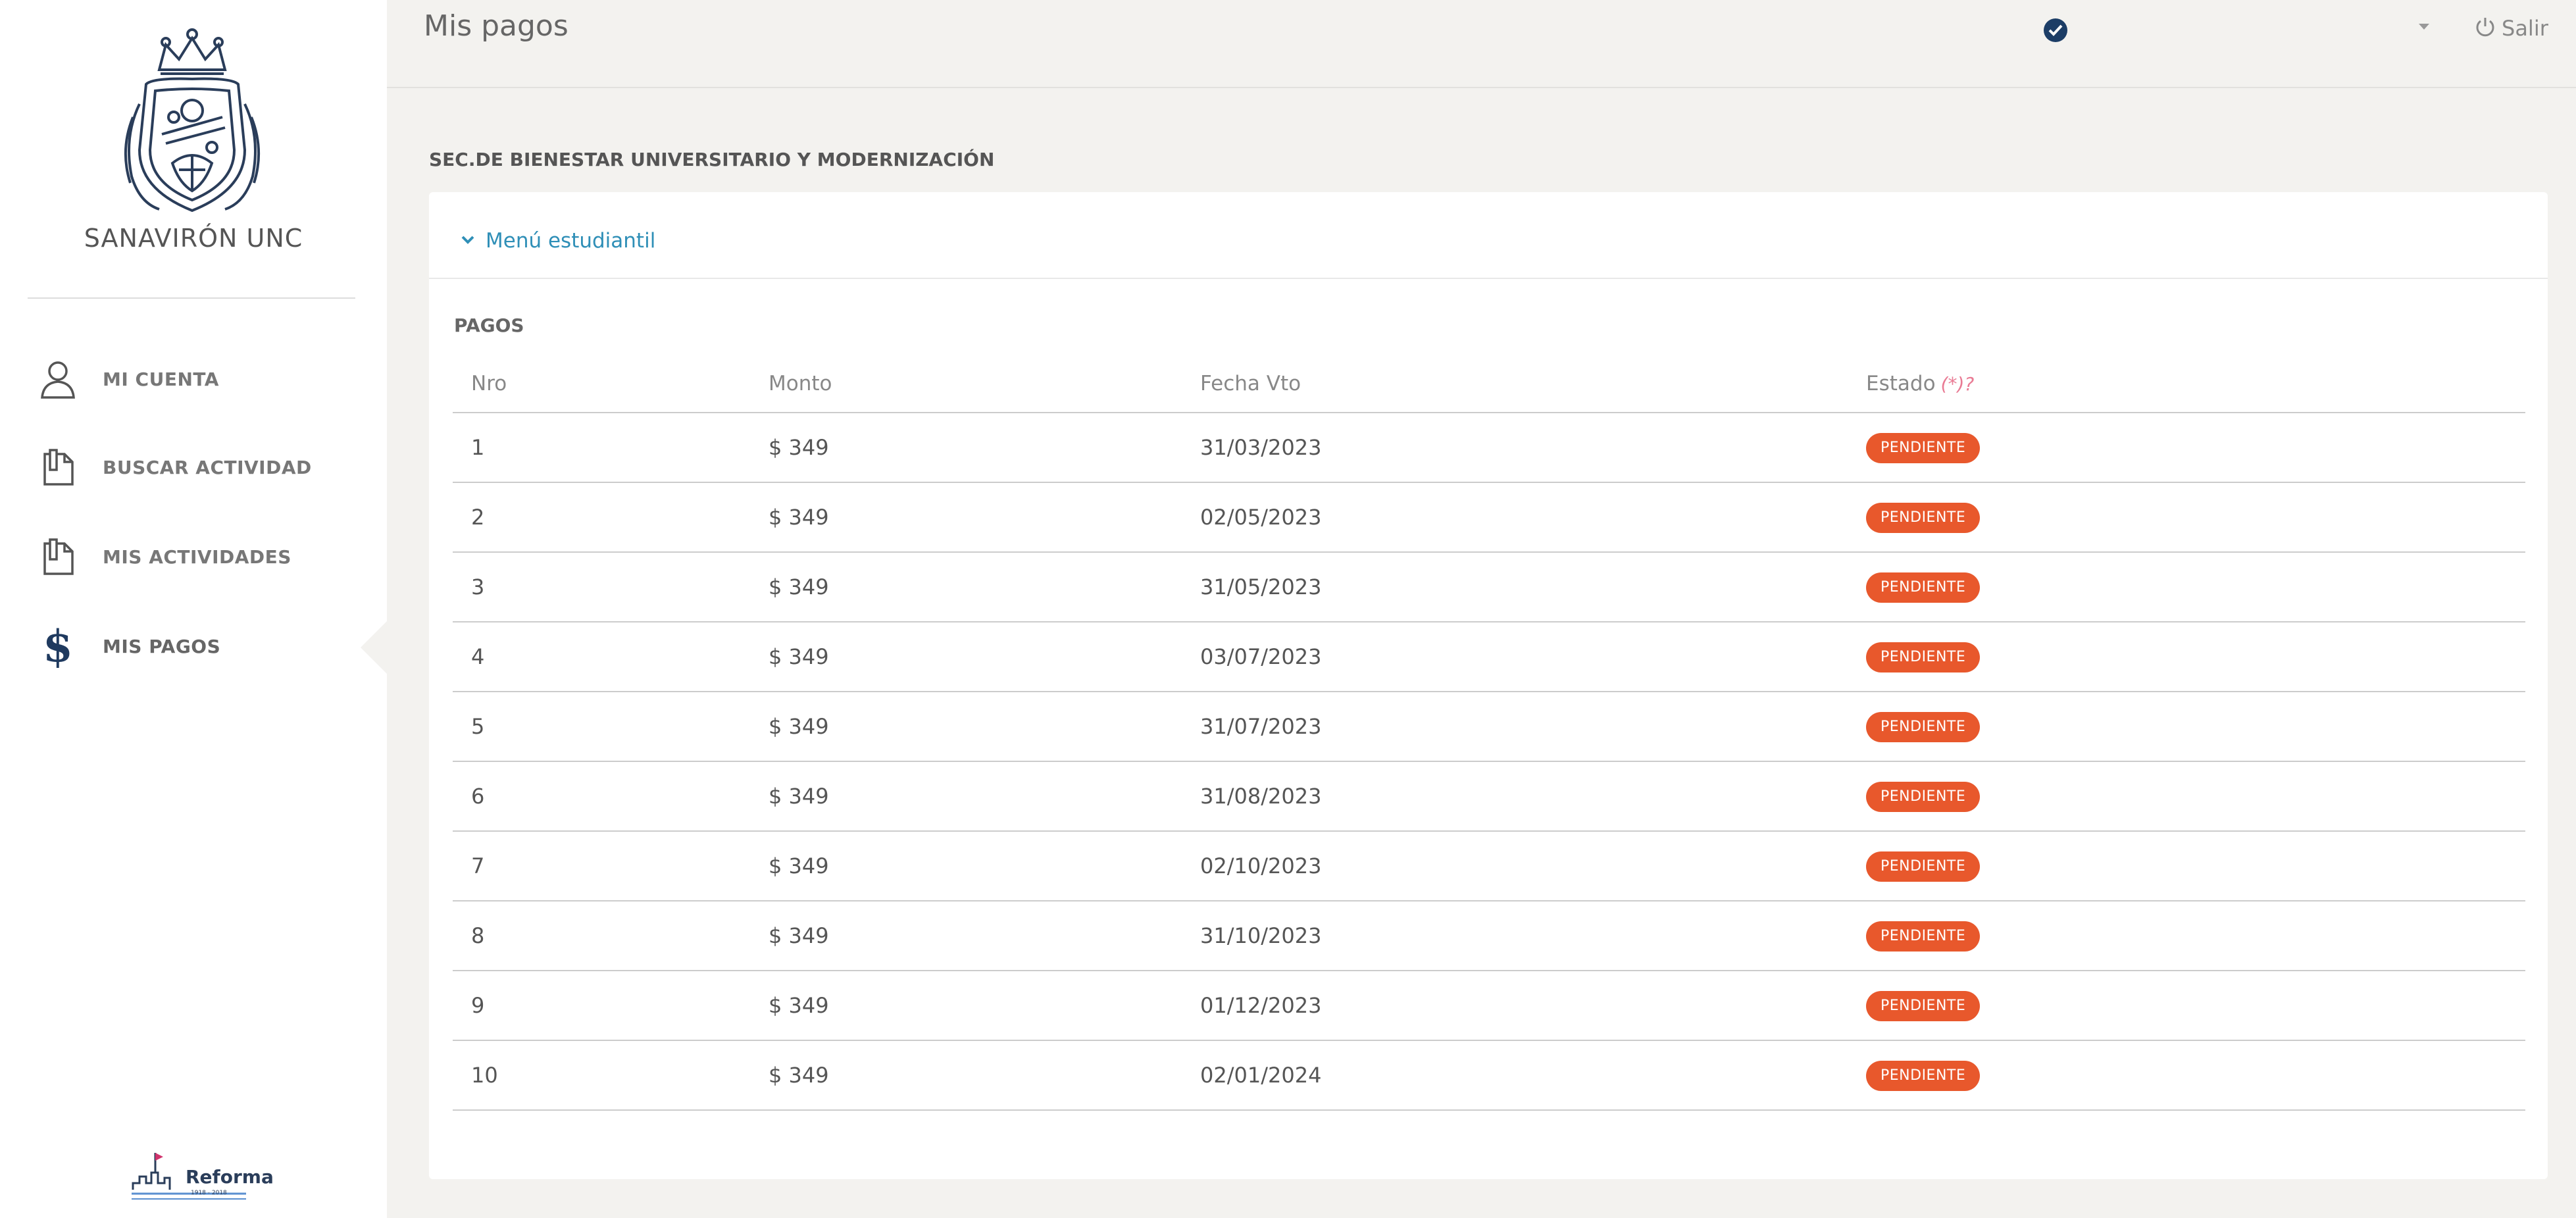 The width and height of the screenshot is (2576, 1218). I want to click on student-menu-toggle: Menú estudiantil, so click(558, 241).